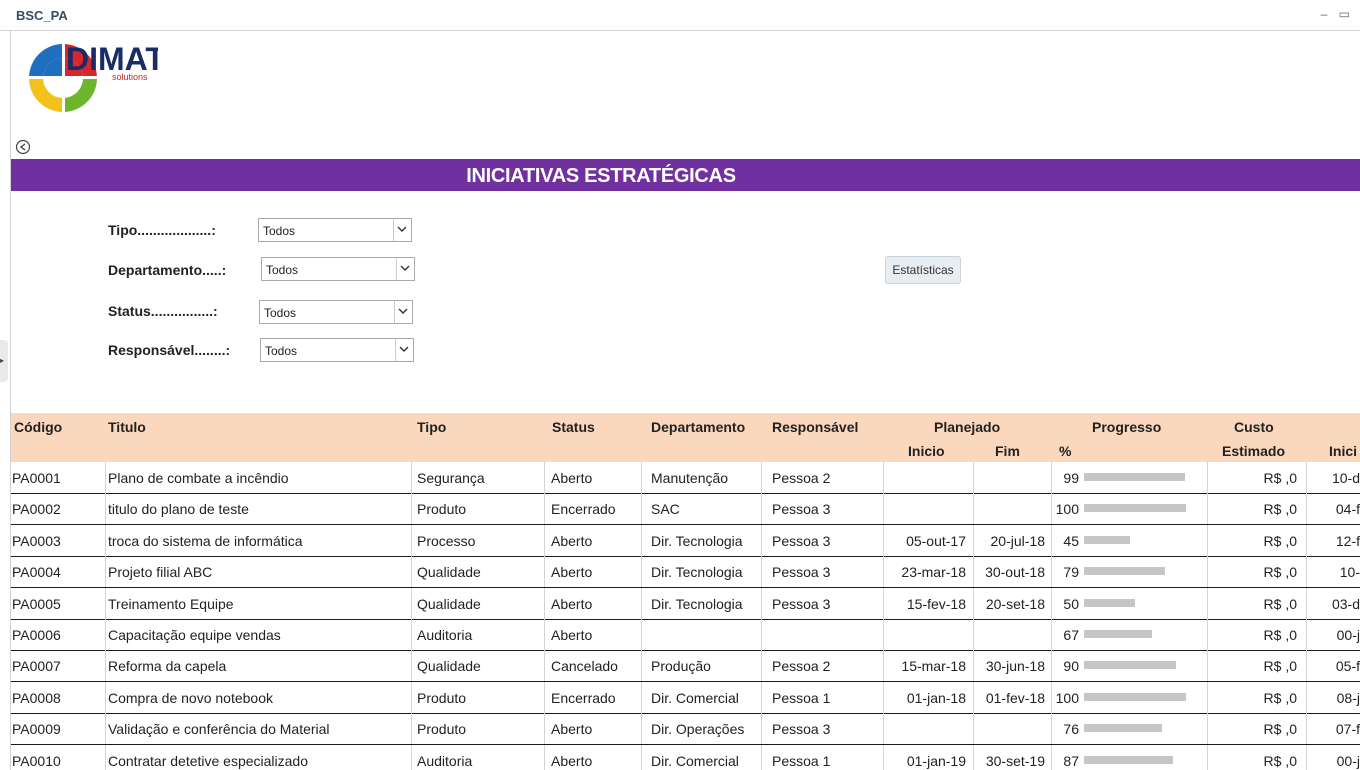 This screenshot has height=770, width=1360. I want to click on cell-tipo: Produto, so click(442, 509).